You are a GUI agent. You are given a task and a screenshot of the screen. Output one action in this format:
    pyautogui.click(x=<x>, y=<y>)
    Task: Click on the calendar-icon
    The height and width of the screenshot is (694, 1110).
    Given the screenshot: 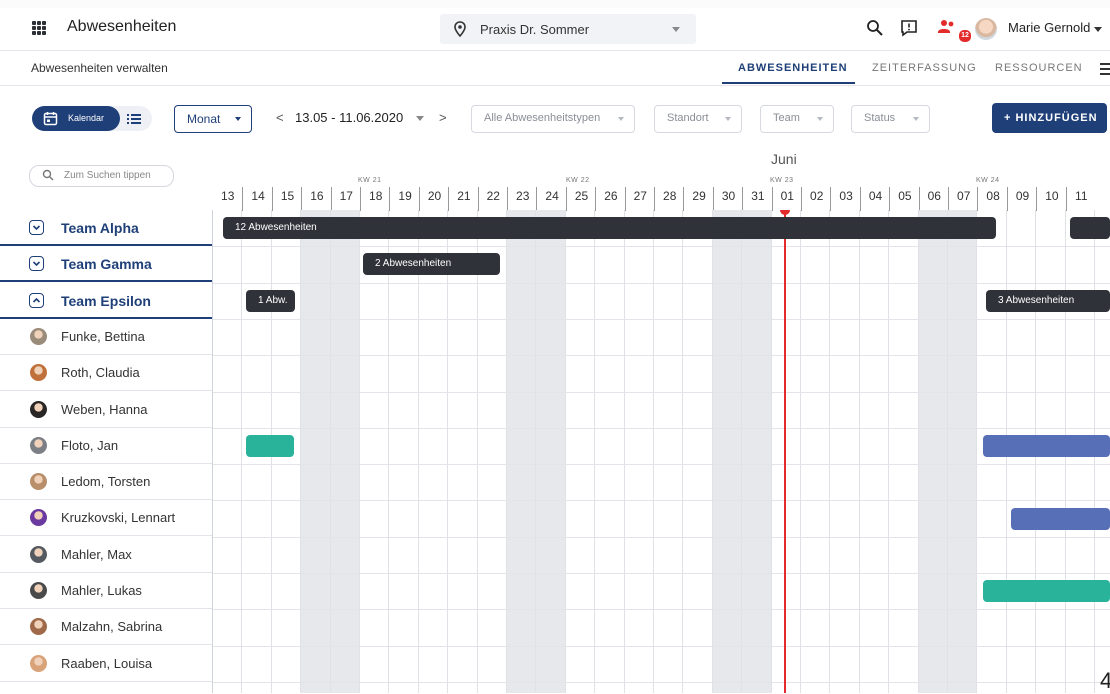 What is the action you would take?
    pyautogui.click(x=50, y=119)
    